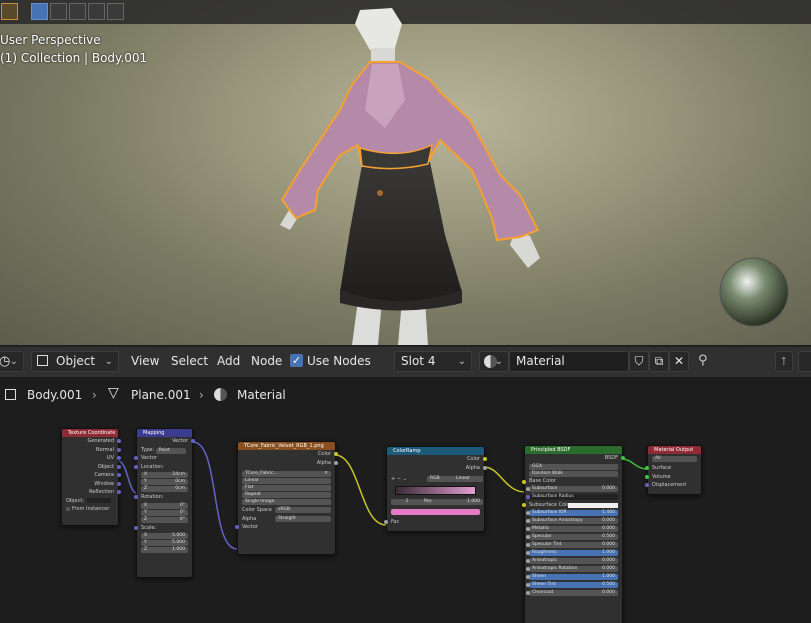 Image resolution: width=811 pixels, height=623 pixels. Describe the element at coordinates (91, 450) in the screenshot. I see `socket-normal: Normal` at that location.